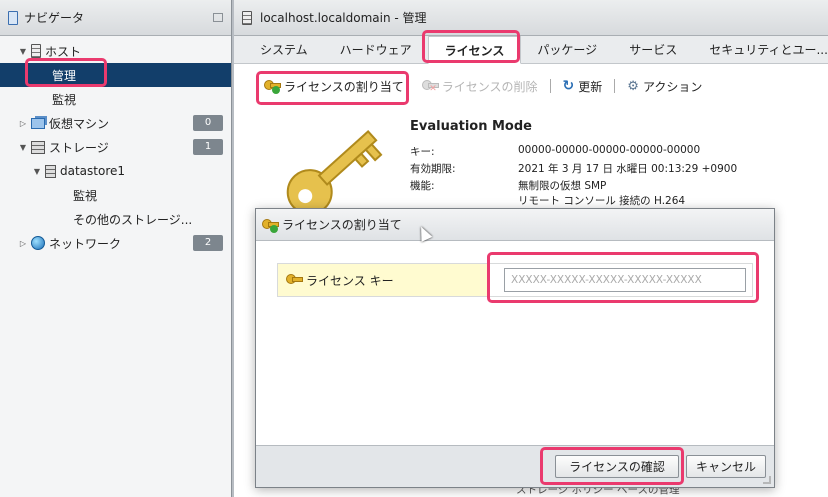  Describe the element at coordinates (344, 86) in the screenshot. I see `assign-license-label: ライセンスの割り当て` at that location.